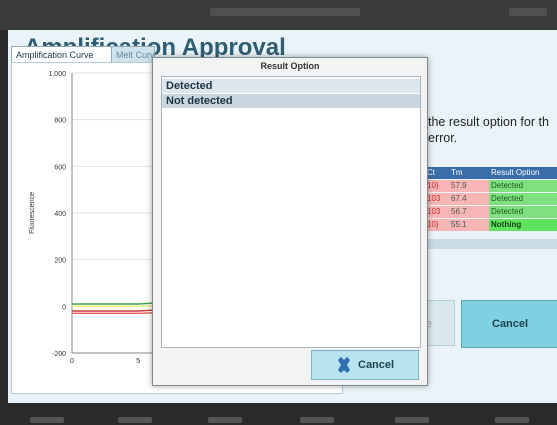 This screenshot has height=425, width=557. What do you see at coordinates (285, 12) in the screenshot?
I see `window-title-blur` at bounding box center [285, 12].